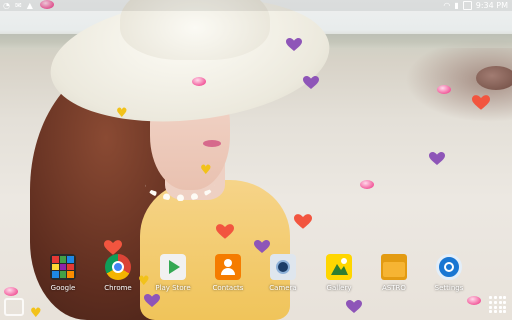  What do you see at coordinates (63, 267) in the screenshot?
I see `google-folder-icon` at bounding box center [63, 267].